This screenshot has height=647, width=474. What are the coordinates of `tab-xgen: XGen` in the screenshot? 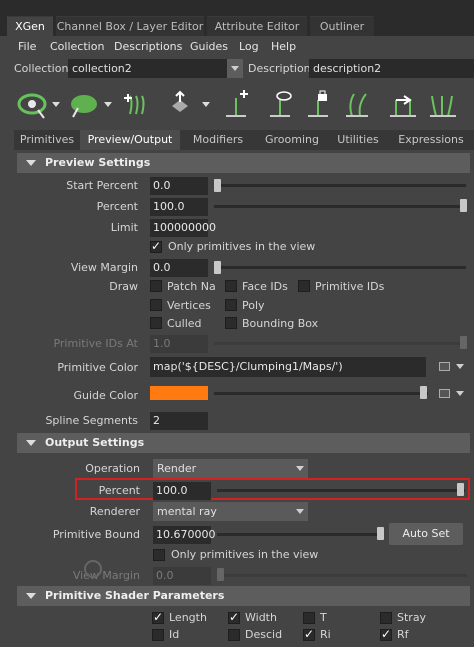 It's located at (30, 26).